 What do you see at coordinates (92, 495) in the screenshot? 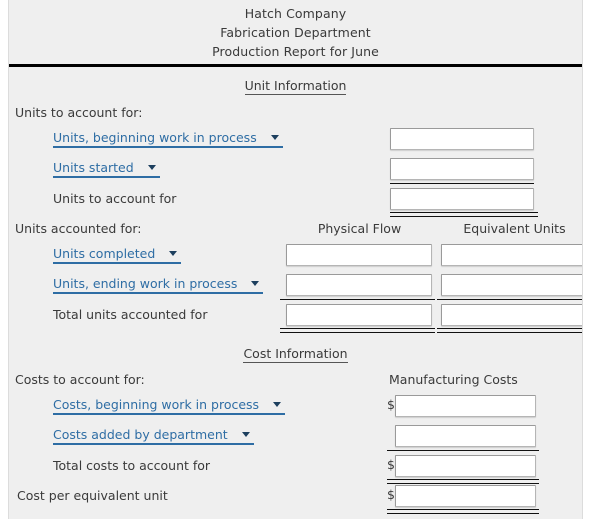
I see `cost-per-equivalent-unit-label: Cost per equivalent unit` at bounding box center [92, 495].